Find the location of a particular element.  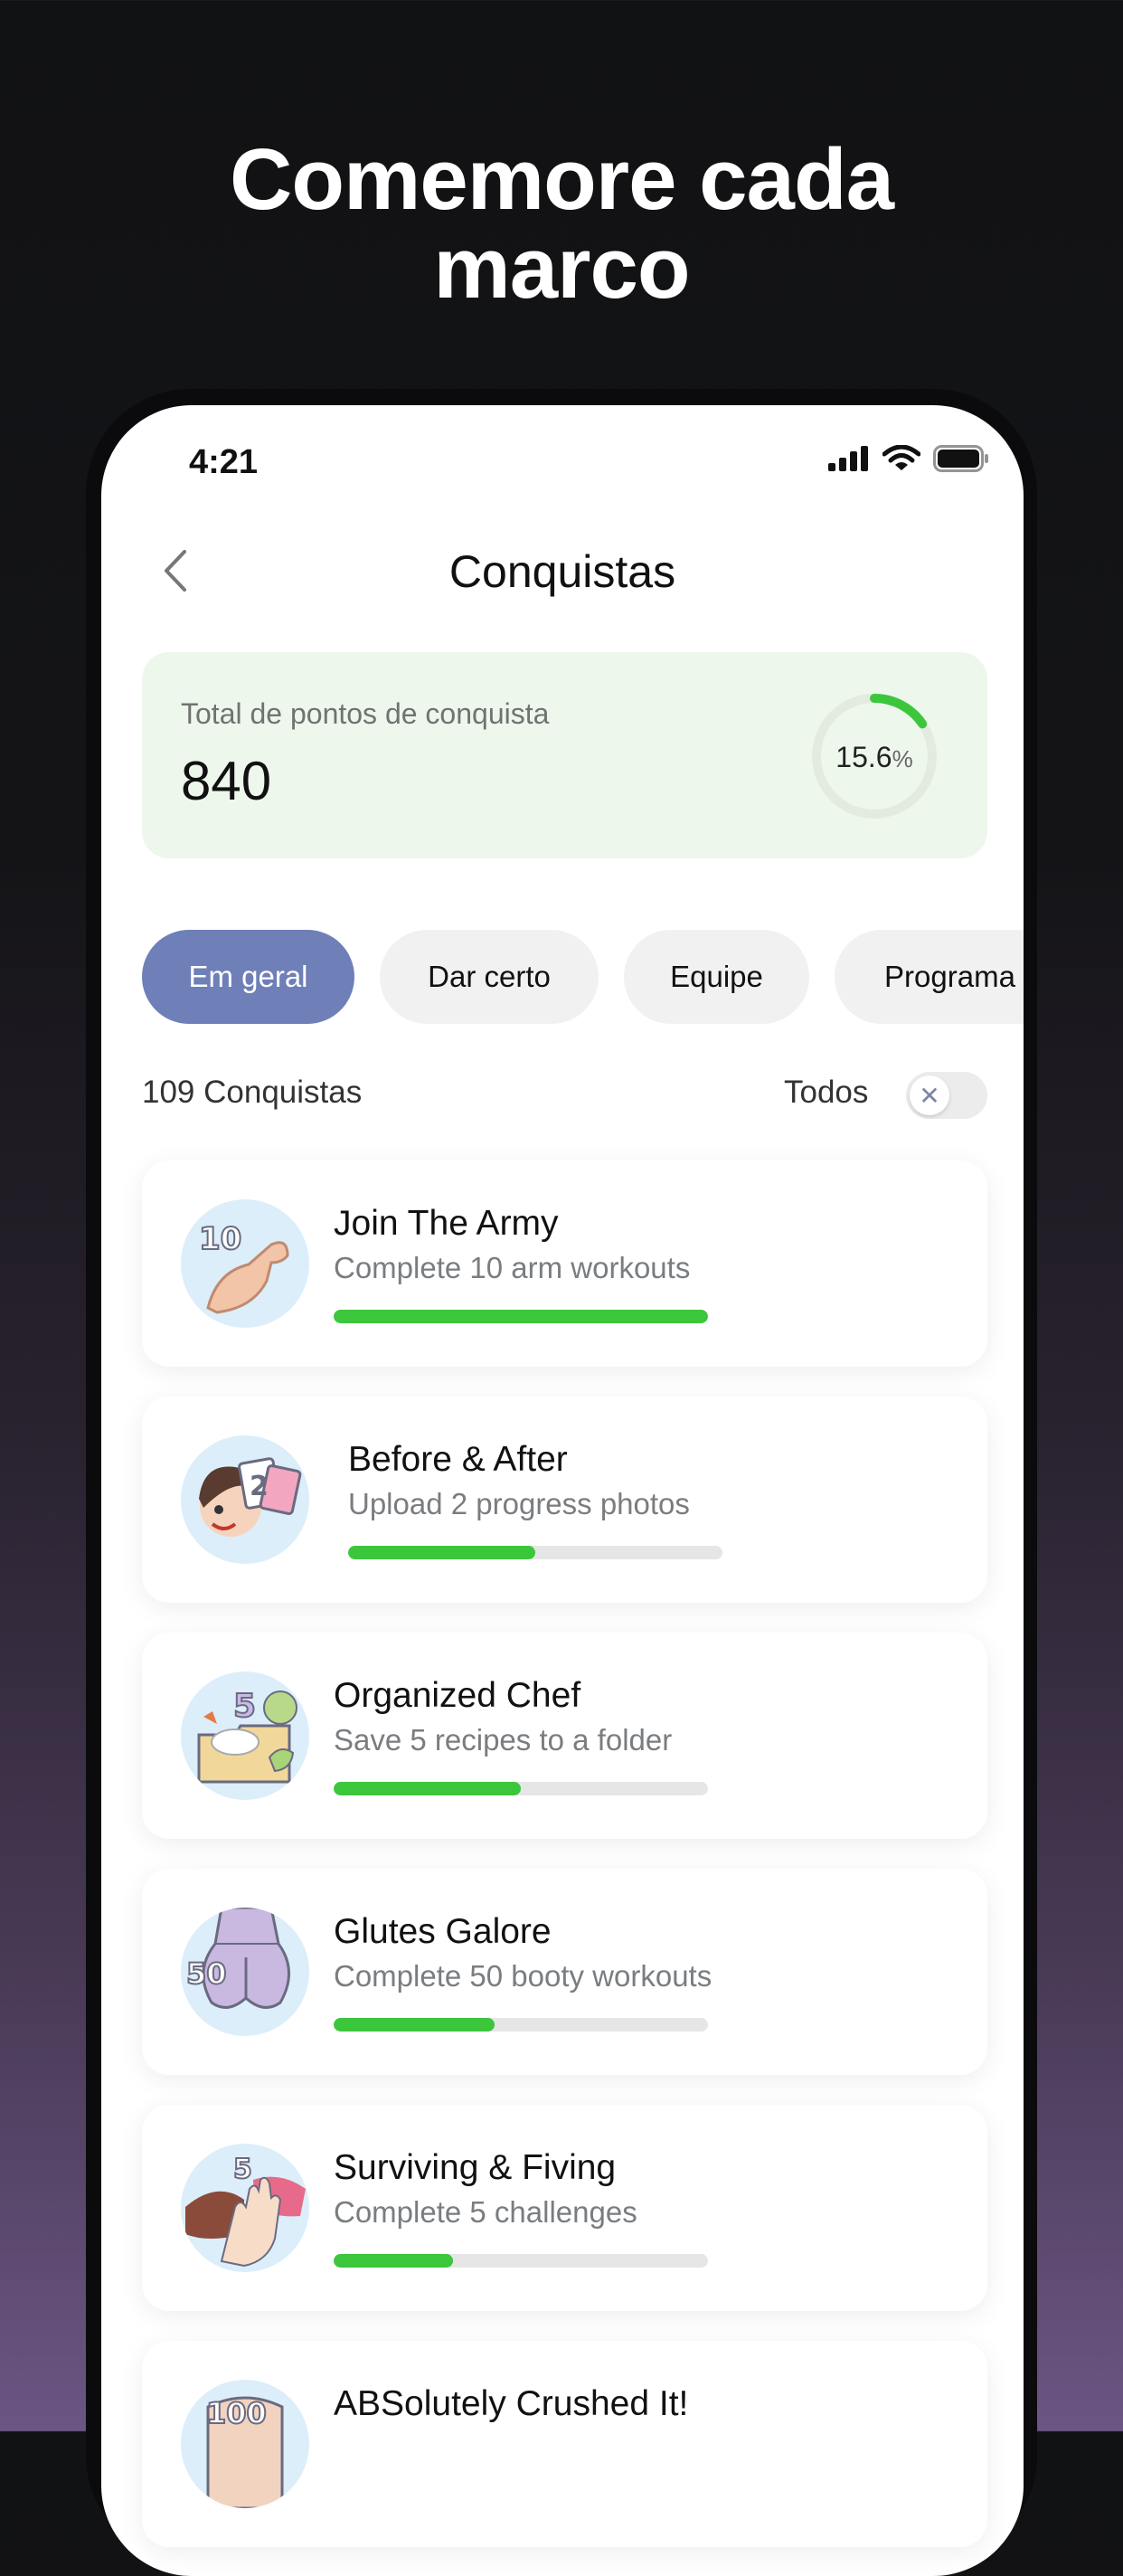

todos-toggle: ✕ is located at coordinates (946, 1095).